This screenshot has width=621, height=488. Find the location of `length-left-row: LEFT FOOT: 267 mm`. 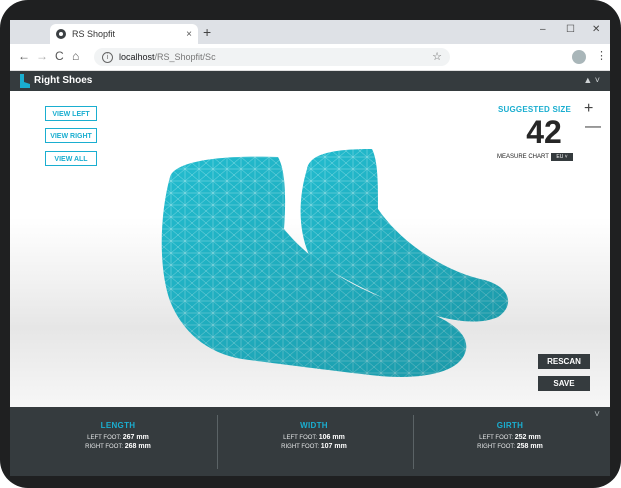

length-left-row: LEFT FOOT: 267 mm is located at coordinates (118, 437).